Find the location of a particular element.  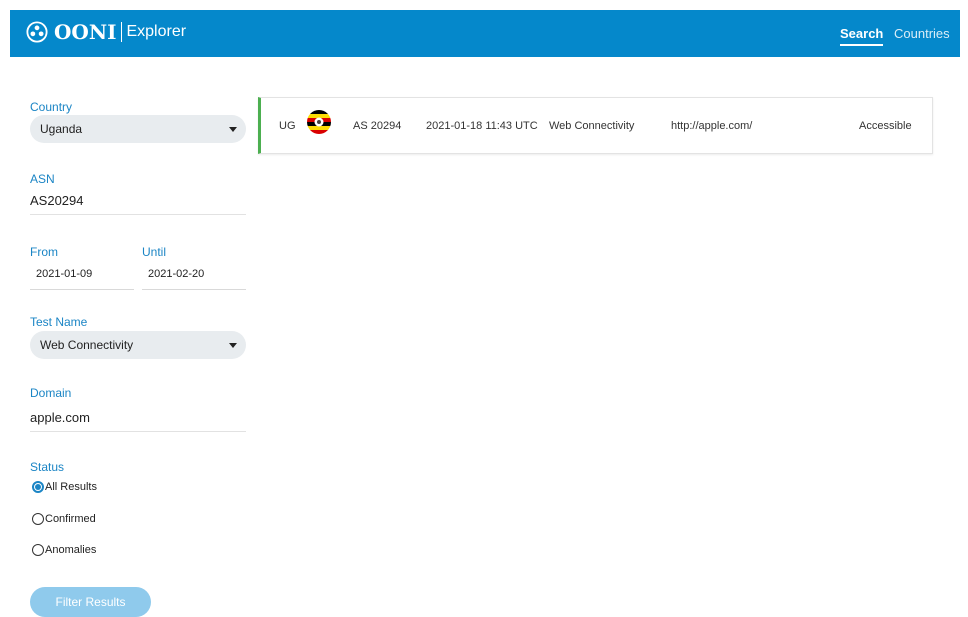

ooni-logo-icon is located at coordinates (37, 32).